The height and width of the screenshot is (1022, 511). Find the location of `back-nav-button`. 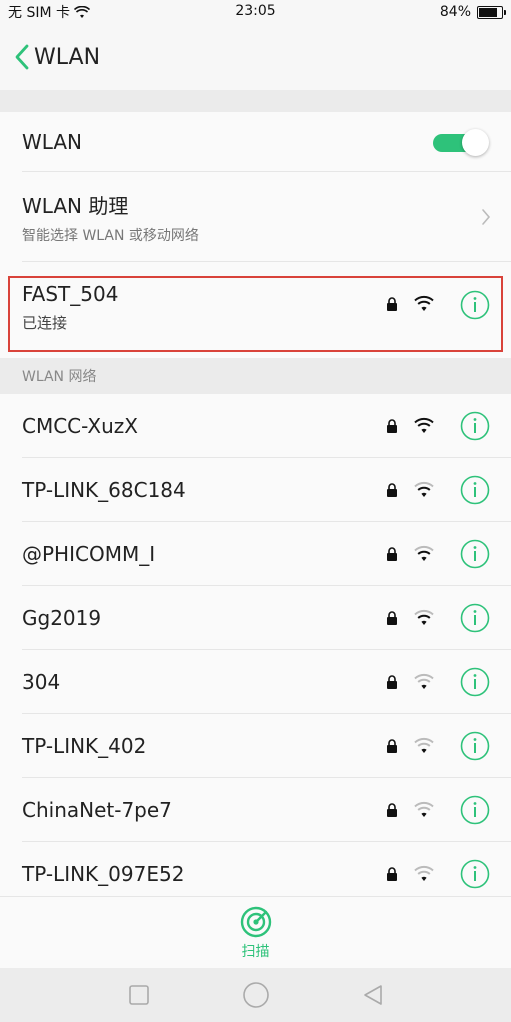

back-nav-button is located at coordinates (373, 995).